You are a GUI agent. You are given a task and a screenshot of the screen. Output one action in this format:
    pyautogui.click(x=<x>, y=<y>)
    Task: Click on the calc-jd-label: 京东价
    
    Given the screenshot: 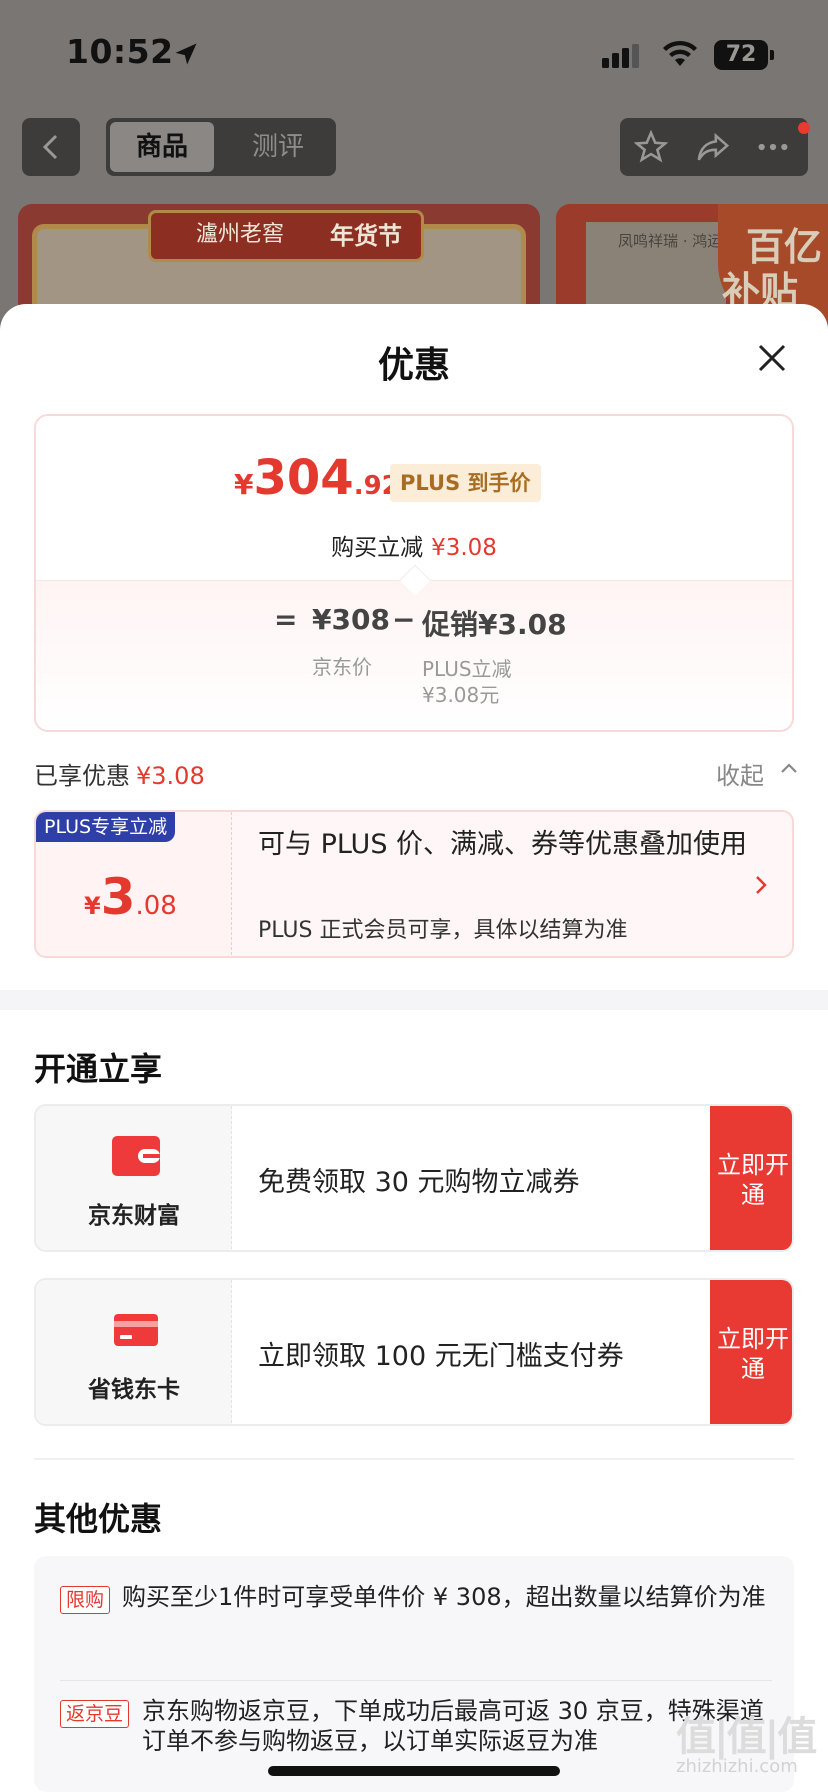 What is the action you would take?
    pyautogui.click(x=342, y=667)
    